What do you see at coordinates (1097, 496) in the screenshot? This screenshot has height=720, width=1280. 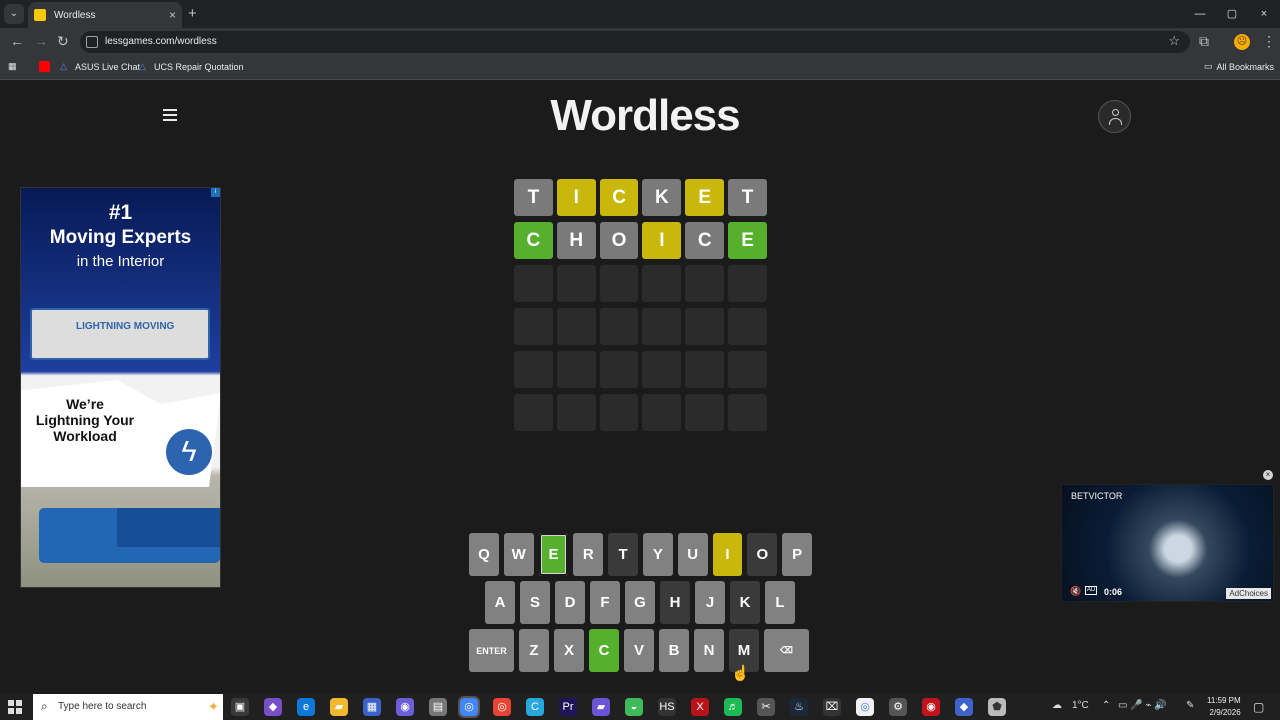 I see `video-ad-brand: BETVICTOR` at bounding box center [1097, 496].